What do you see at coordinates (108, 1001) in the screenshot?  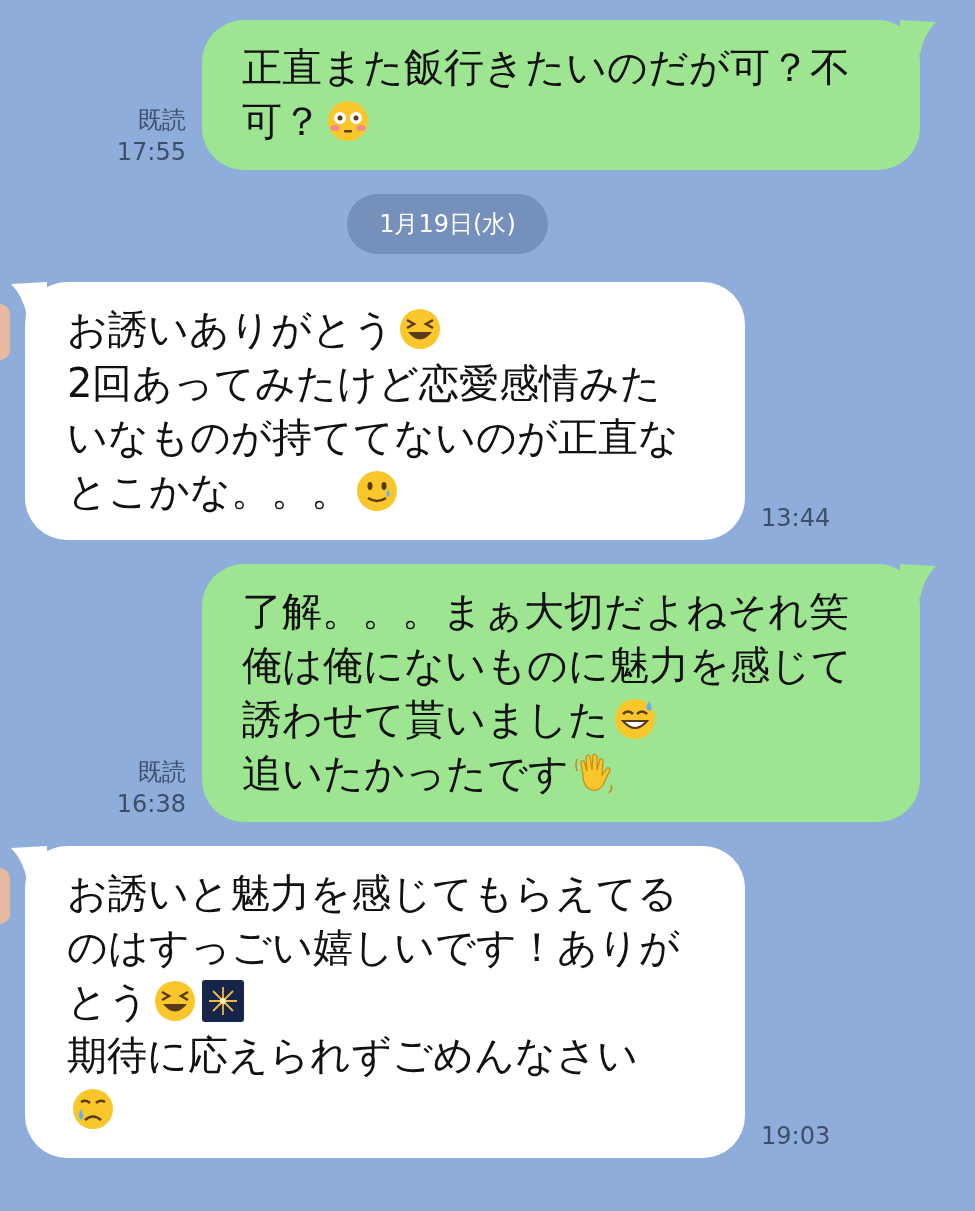 I see `message-text: とう` at bounding box center [108, 1001].